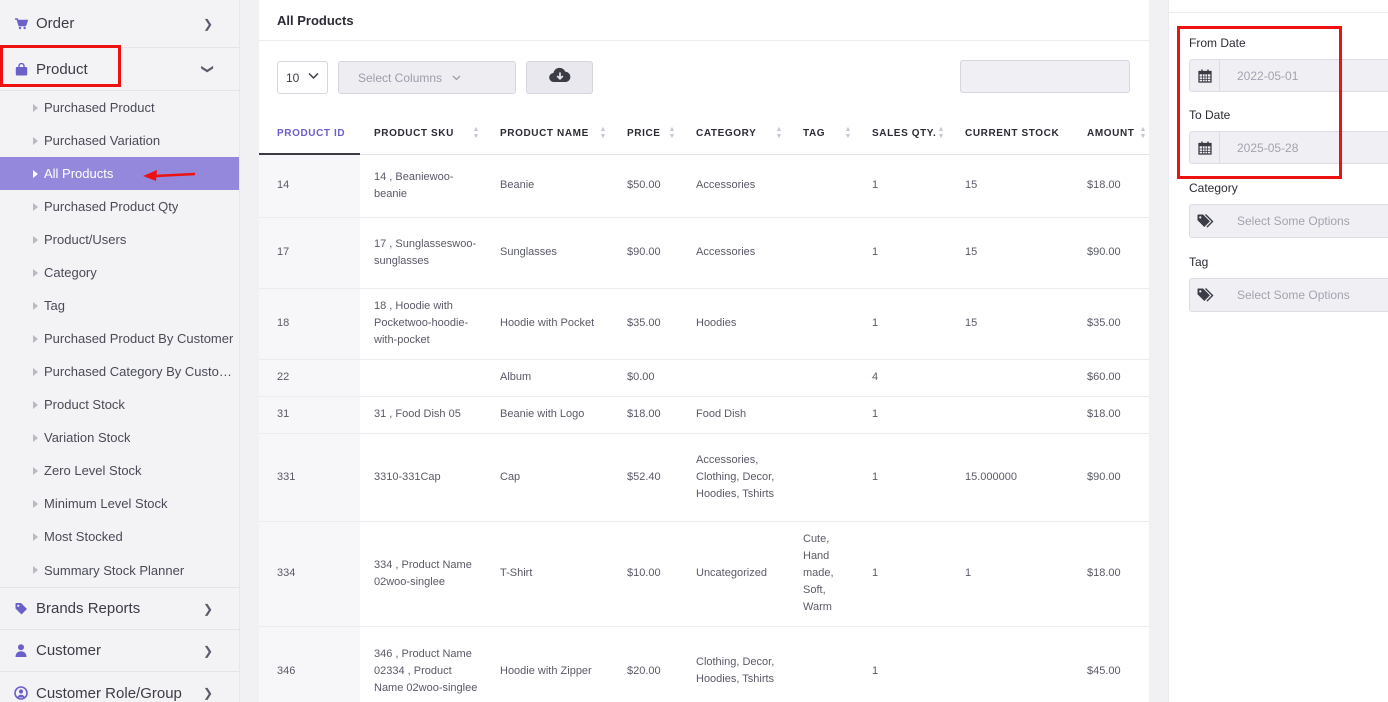 Image resolution: width=1388 pixels, height=702 pixels. Describe the element at coordinates (1111, 134) in the screenshot. I see `column-header-amount: AMOUNT ▲ ▼` at that location.